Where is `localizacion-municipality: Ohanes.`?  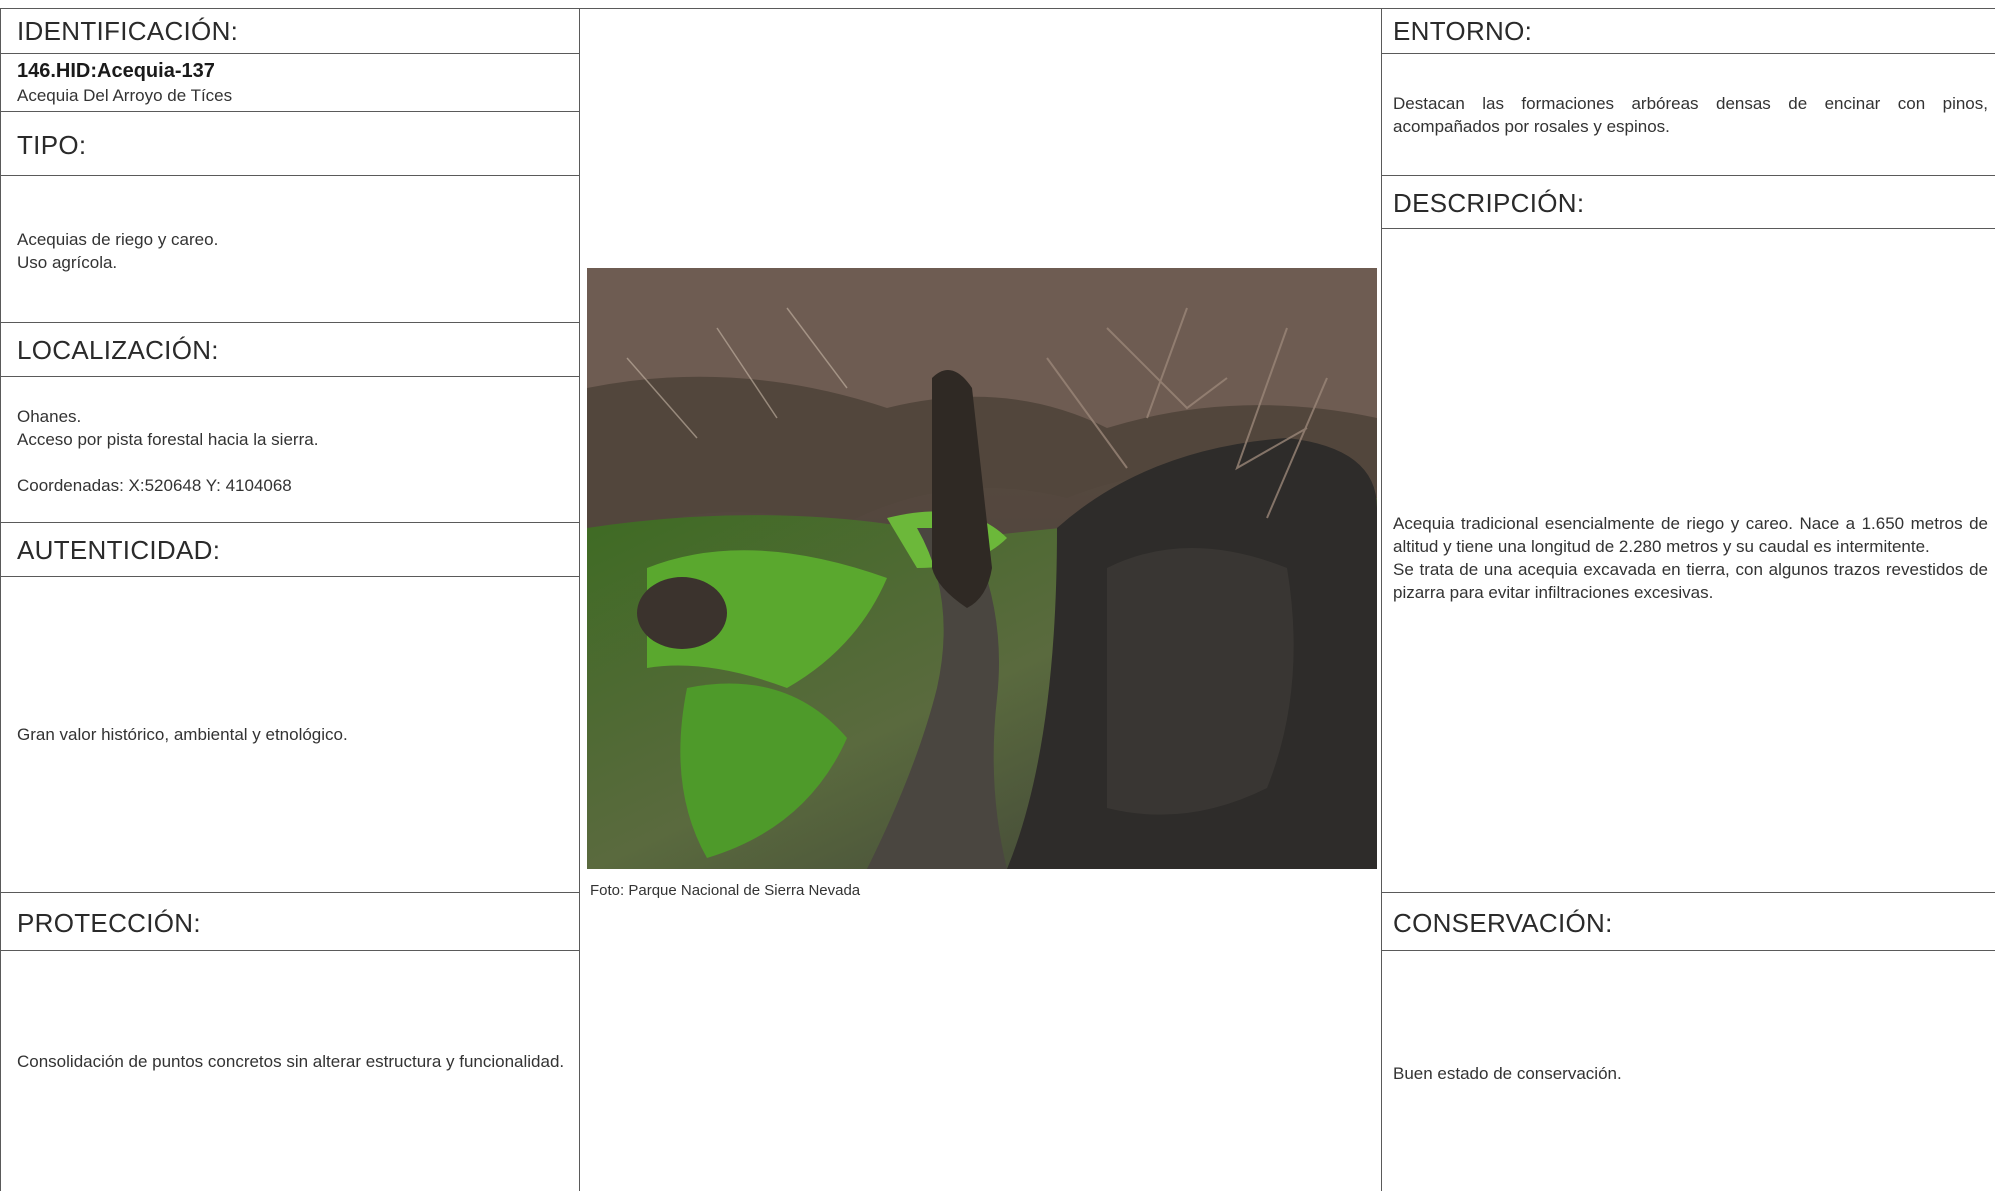
localizacion-municipality: Ohanes. is located at coordinates (49, 416).